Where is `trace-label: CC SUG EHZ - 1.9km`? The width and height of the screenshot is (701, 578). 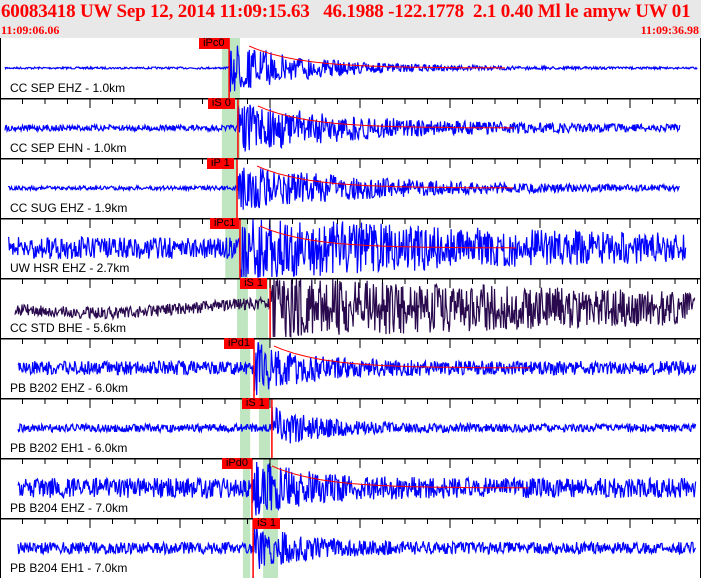
trace-label: CC SUG EHZ - 1.9km is located at coordinates (69, 208).